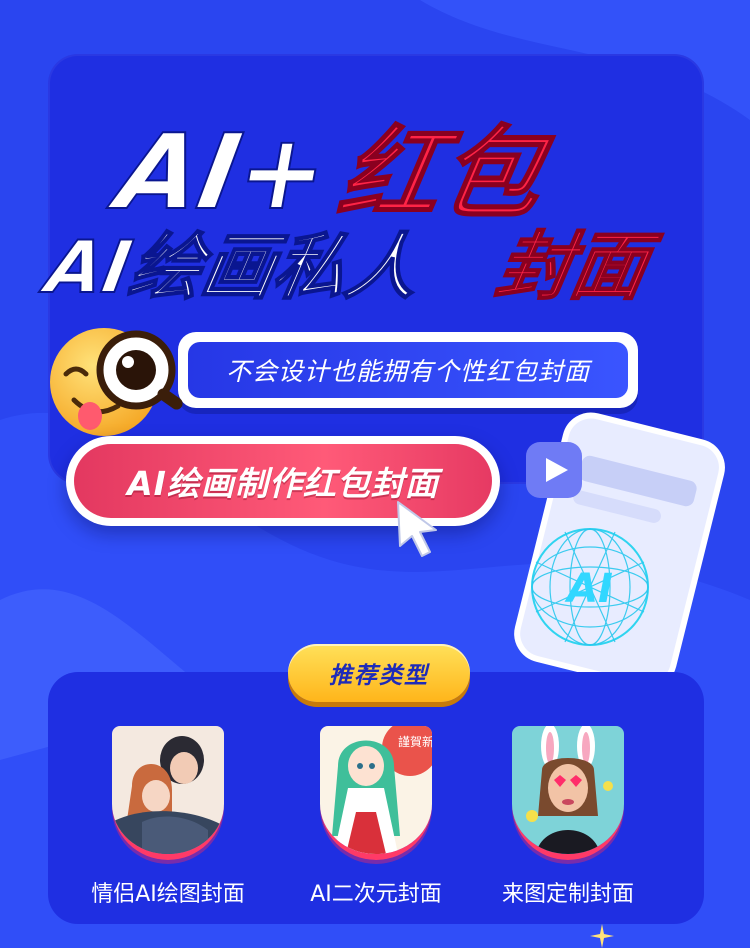 The image size is (750, 948). Describe the element at coordinates (116, 382) in the screenshot. I see `magnifier-emoji-icon` at that location.